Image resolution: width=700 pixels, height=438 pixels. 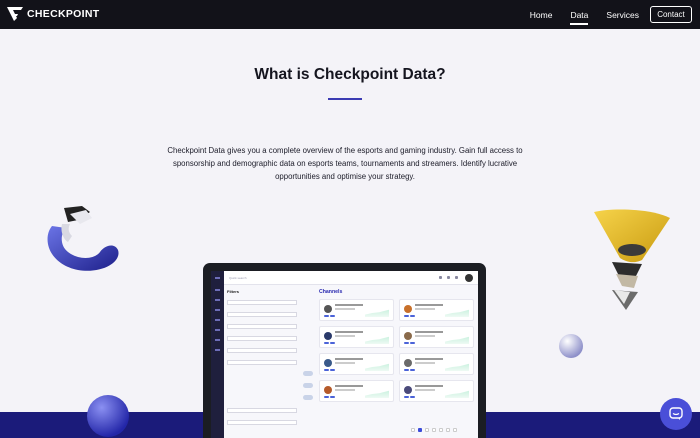 What do you see at coordinates (434, 430) in the screenshot?
I see `app-pagination` at bounding box center [434, 430].